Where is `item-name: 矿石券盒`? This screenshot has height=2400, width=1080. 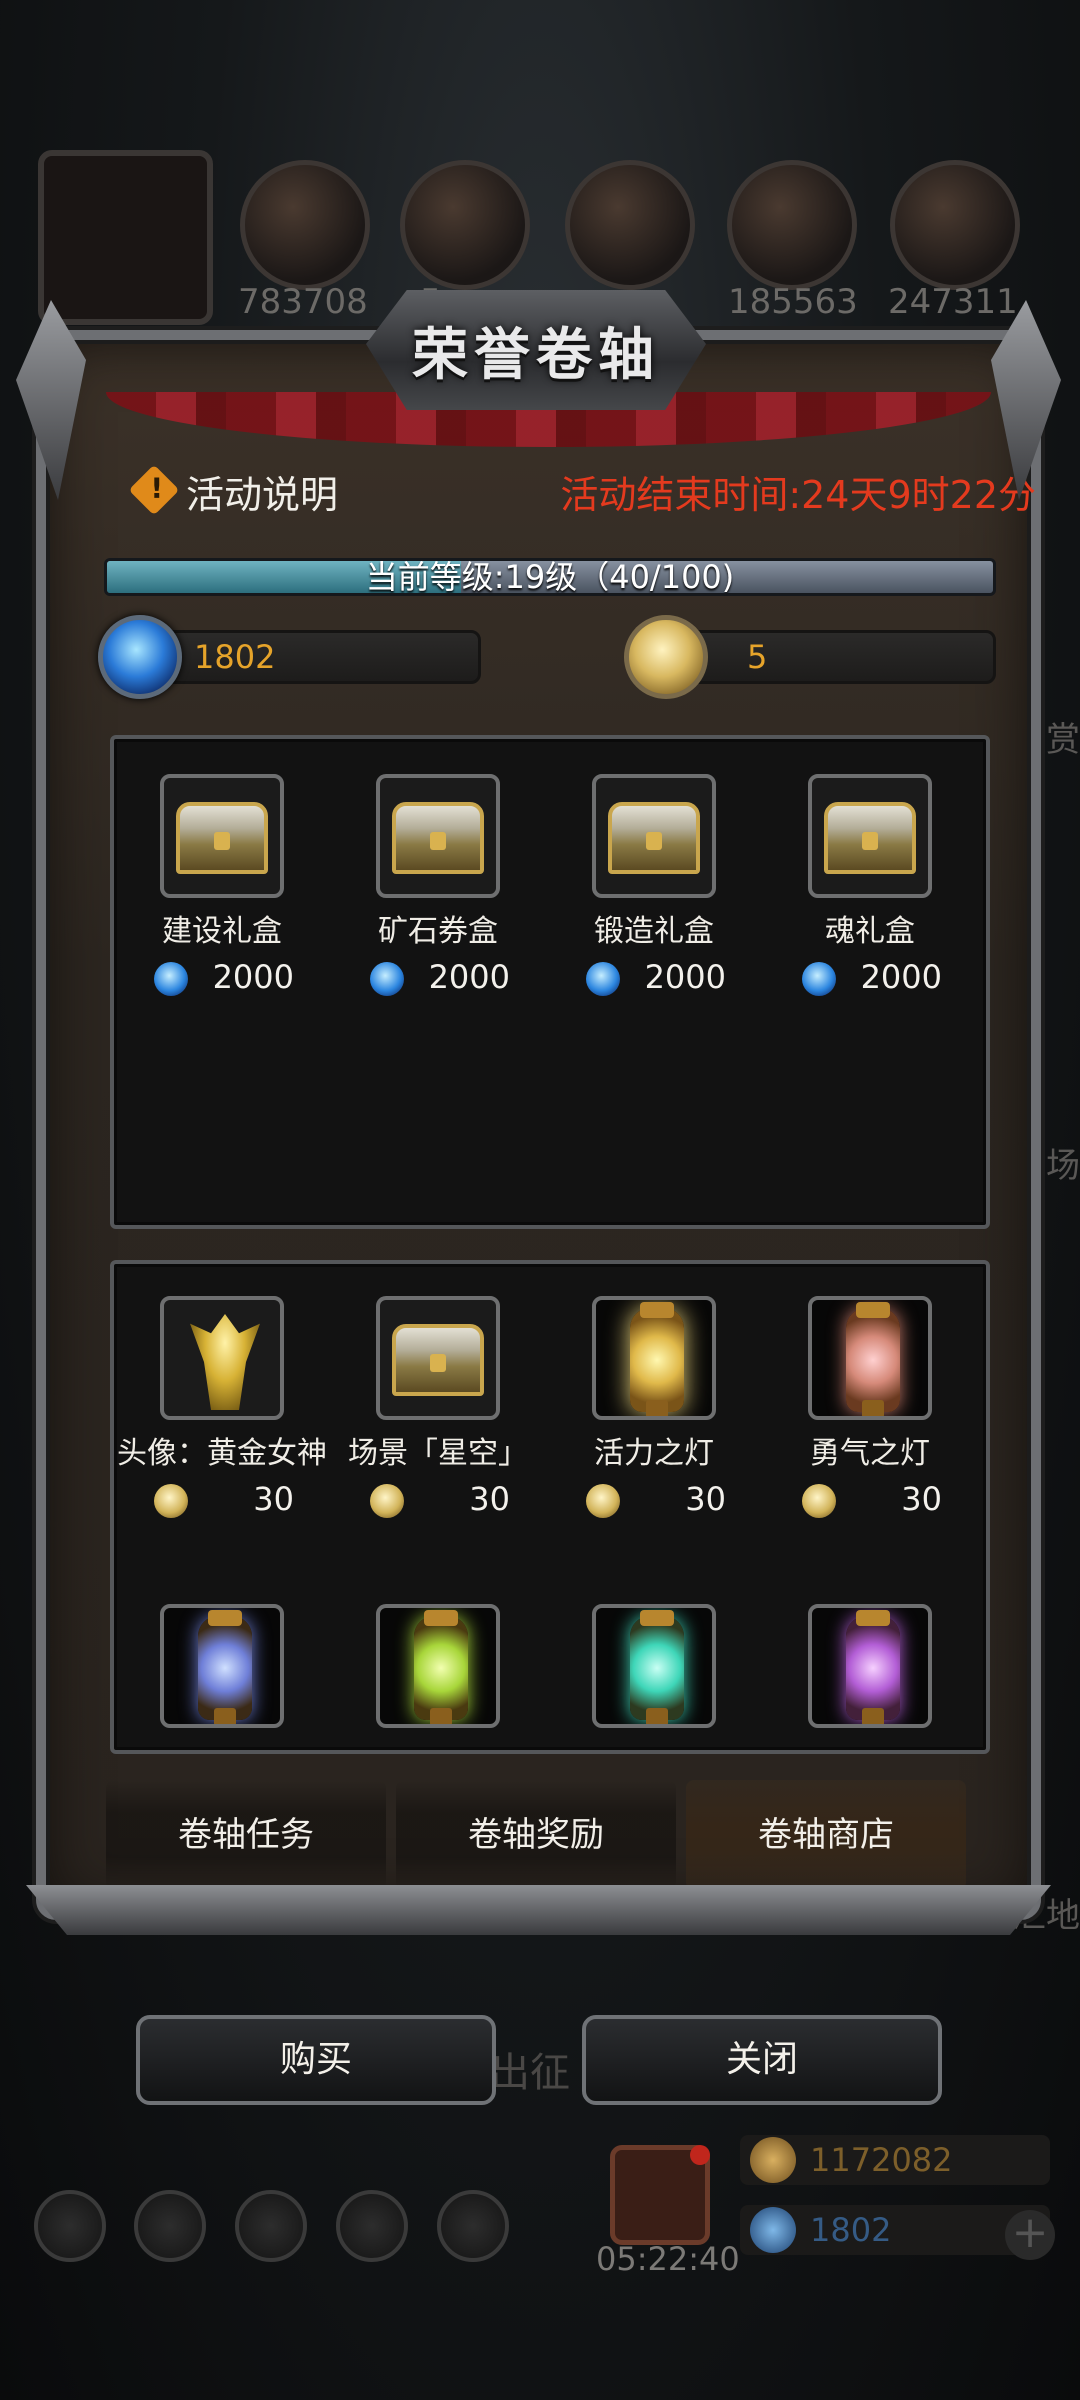
item-name: 矿石券盒 is located at coordinates (438, 931).